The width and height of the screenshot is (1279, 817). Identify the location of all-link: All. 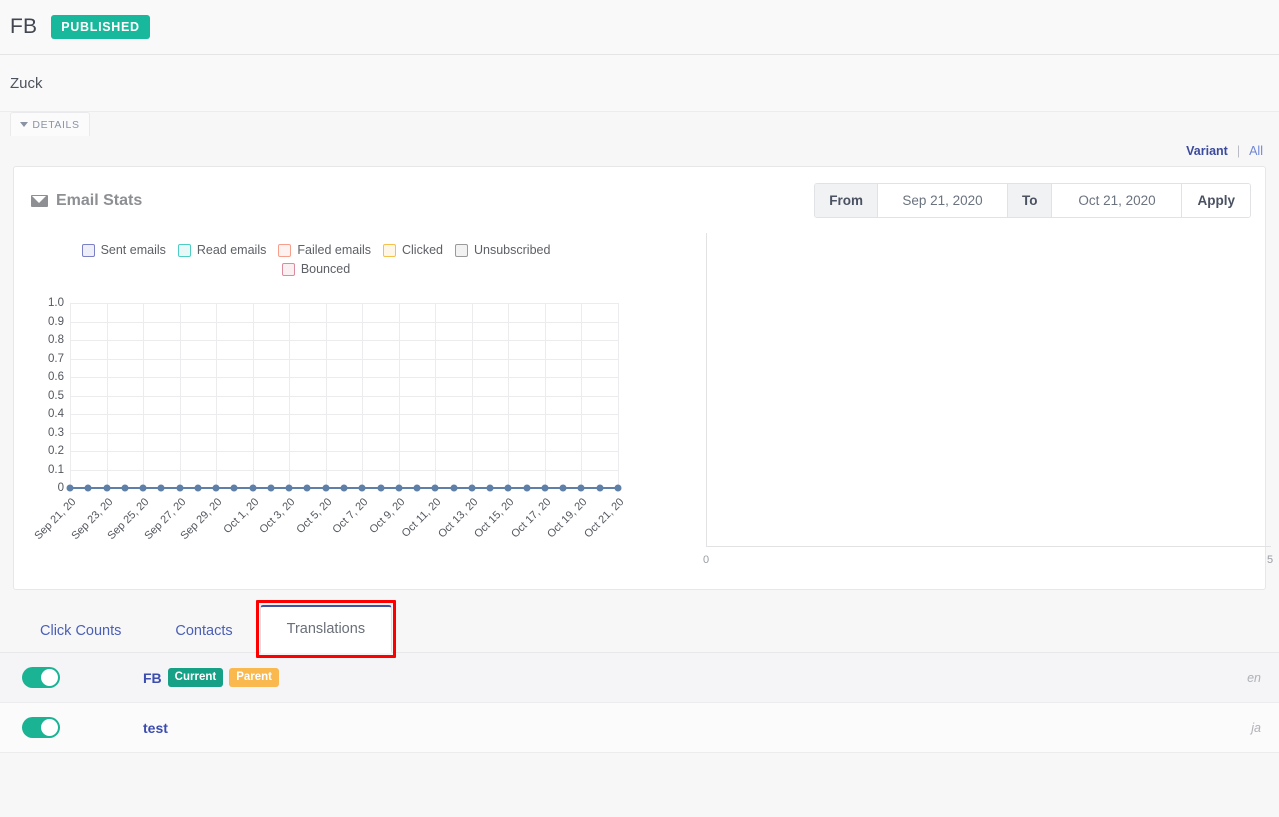
(1256, 151).